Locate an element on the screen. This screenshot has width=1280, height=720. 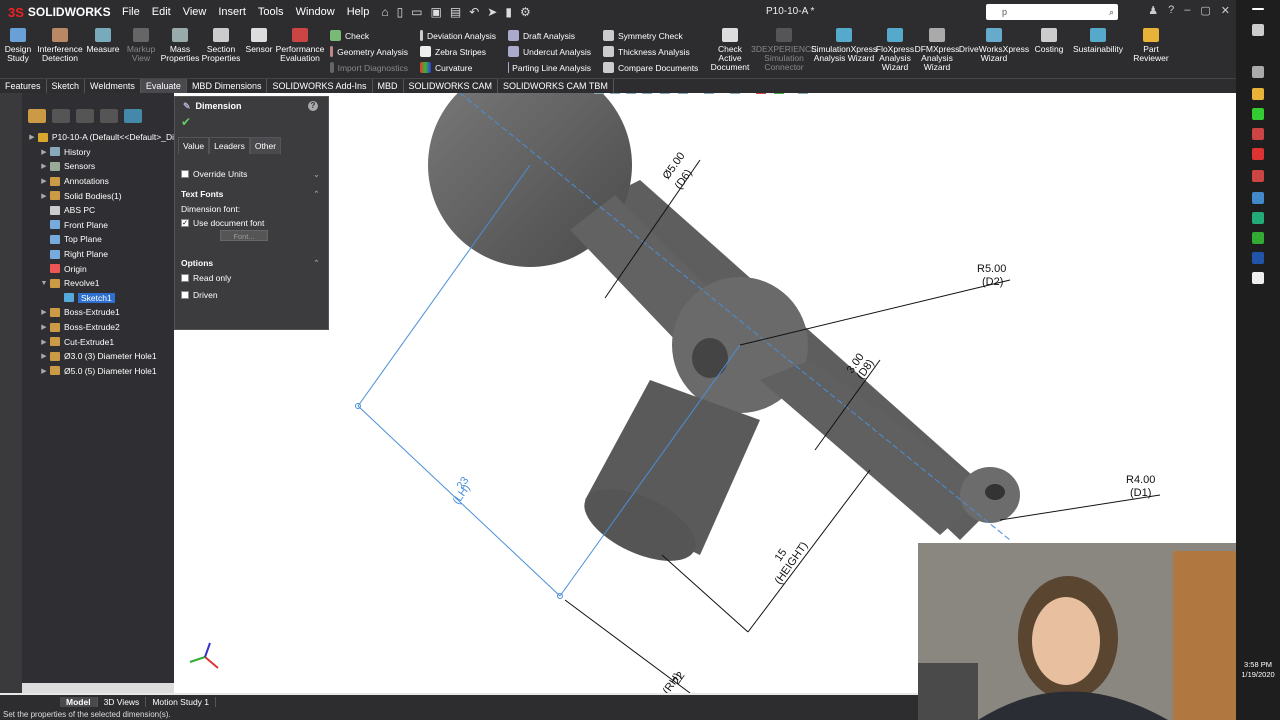
start-icon is located at coordinates (1258, 9).